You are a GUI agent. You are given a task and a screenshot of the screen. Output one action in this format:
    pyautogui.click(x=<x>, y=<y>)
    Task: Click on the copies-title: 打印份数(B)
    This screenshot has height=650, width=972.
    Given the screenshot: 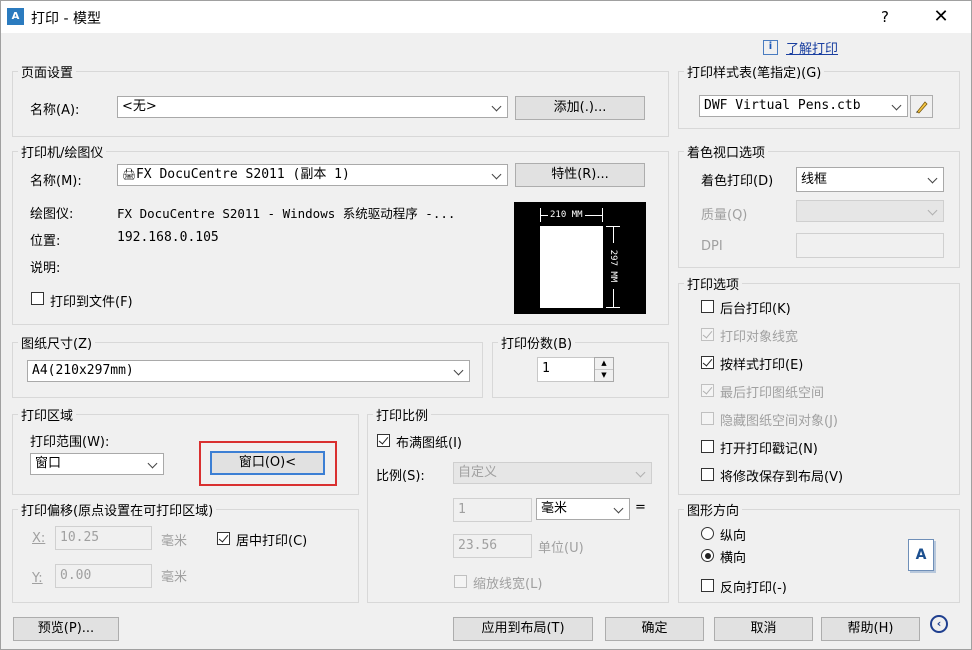 What is the action you would take?
    pyautogui.click(x=537, y=342)
    